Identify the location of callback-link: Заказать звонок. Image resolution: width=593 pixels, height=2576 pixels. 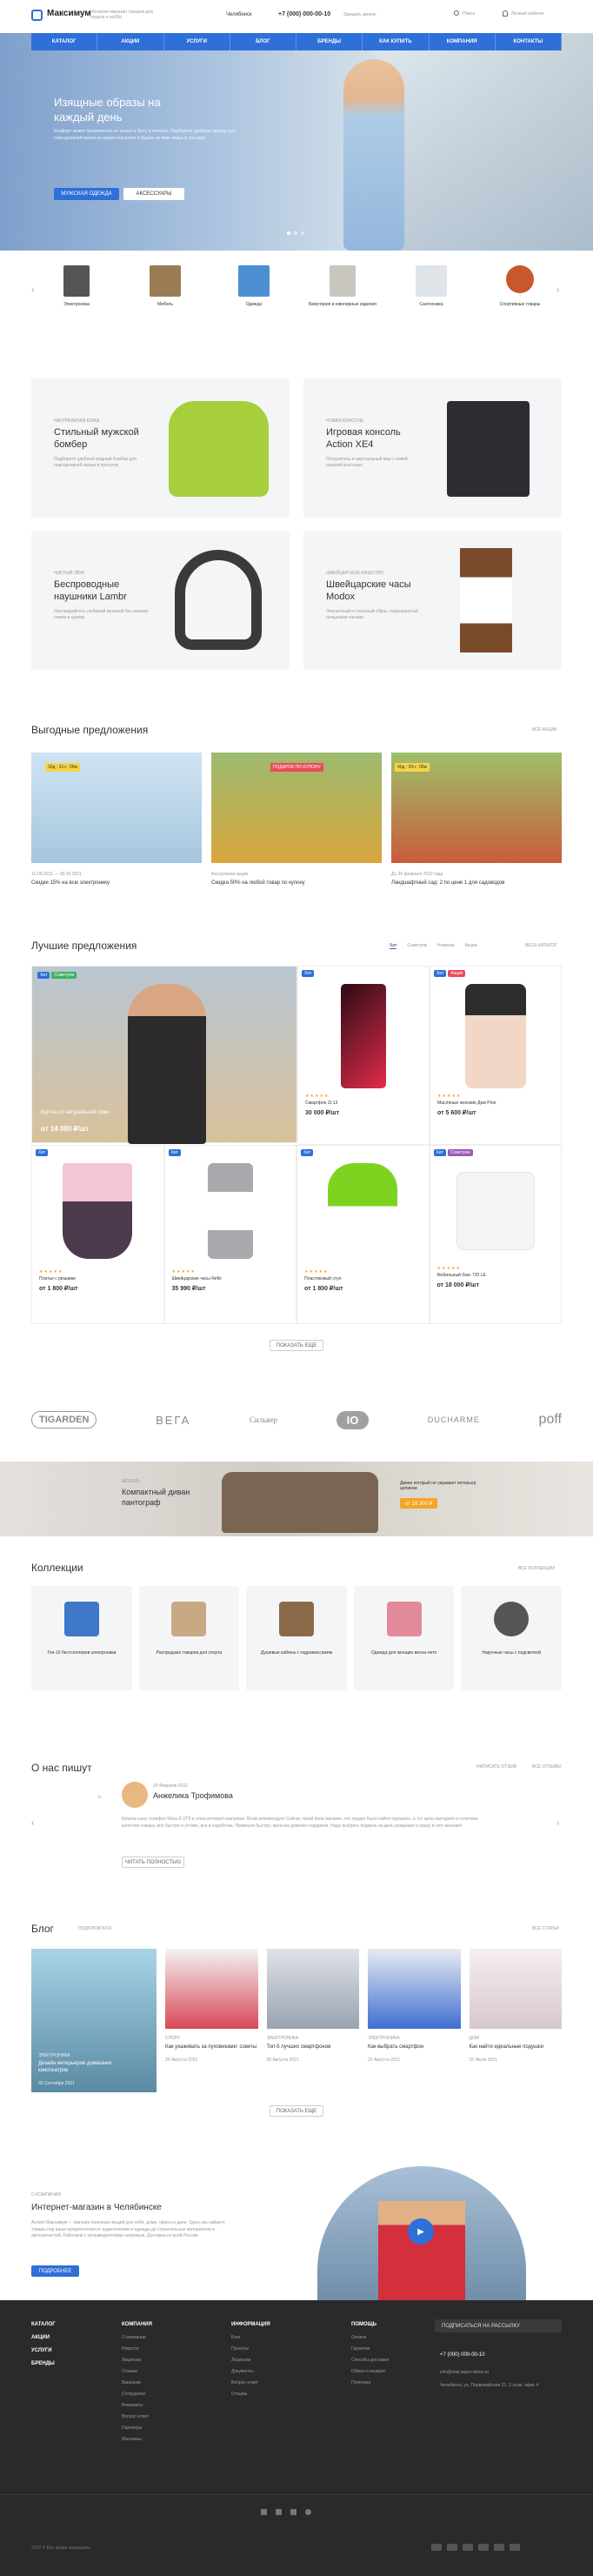
(360, 14).